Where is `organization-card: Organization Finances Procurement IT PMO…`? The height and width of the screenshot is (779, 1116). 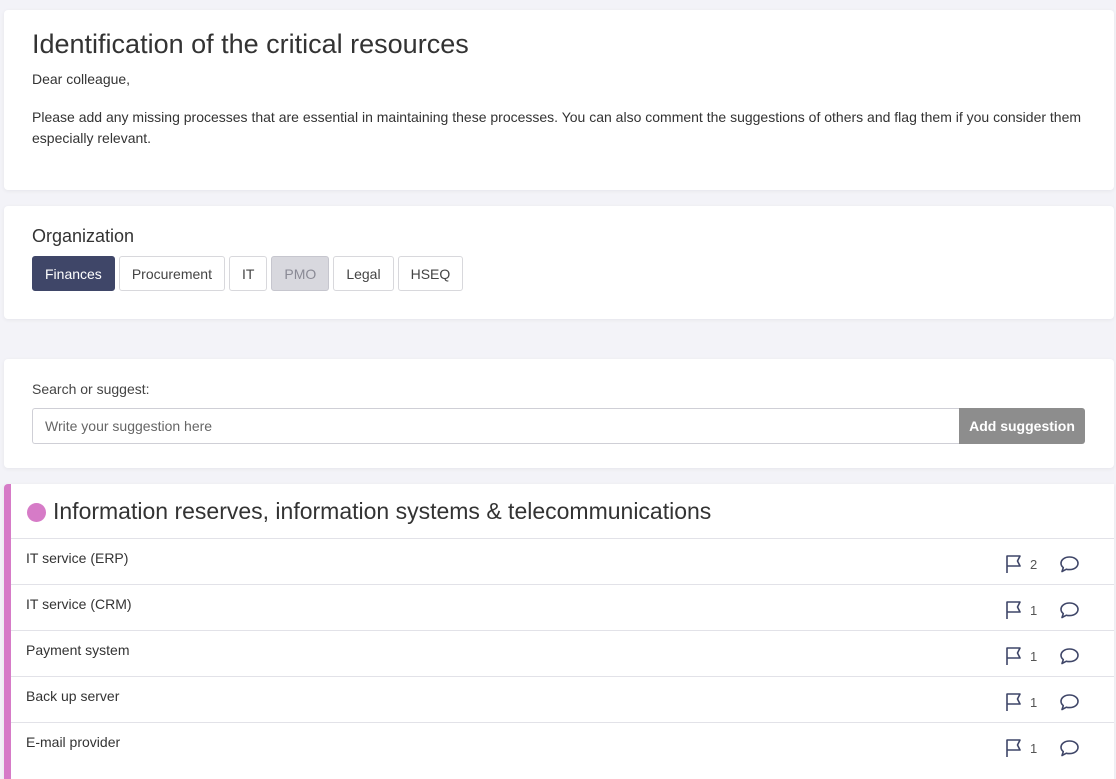 organization-card: Organization Finances Procurement IT PMO… is located at coordinates (559, 262).